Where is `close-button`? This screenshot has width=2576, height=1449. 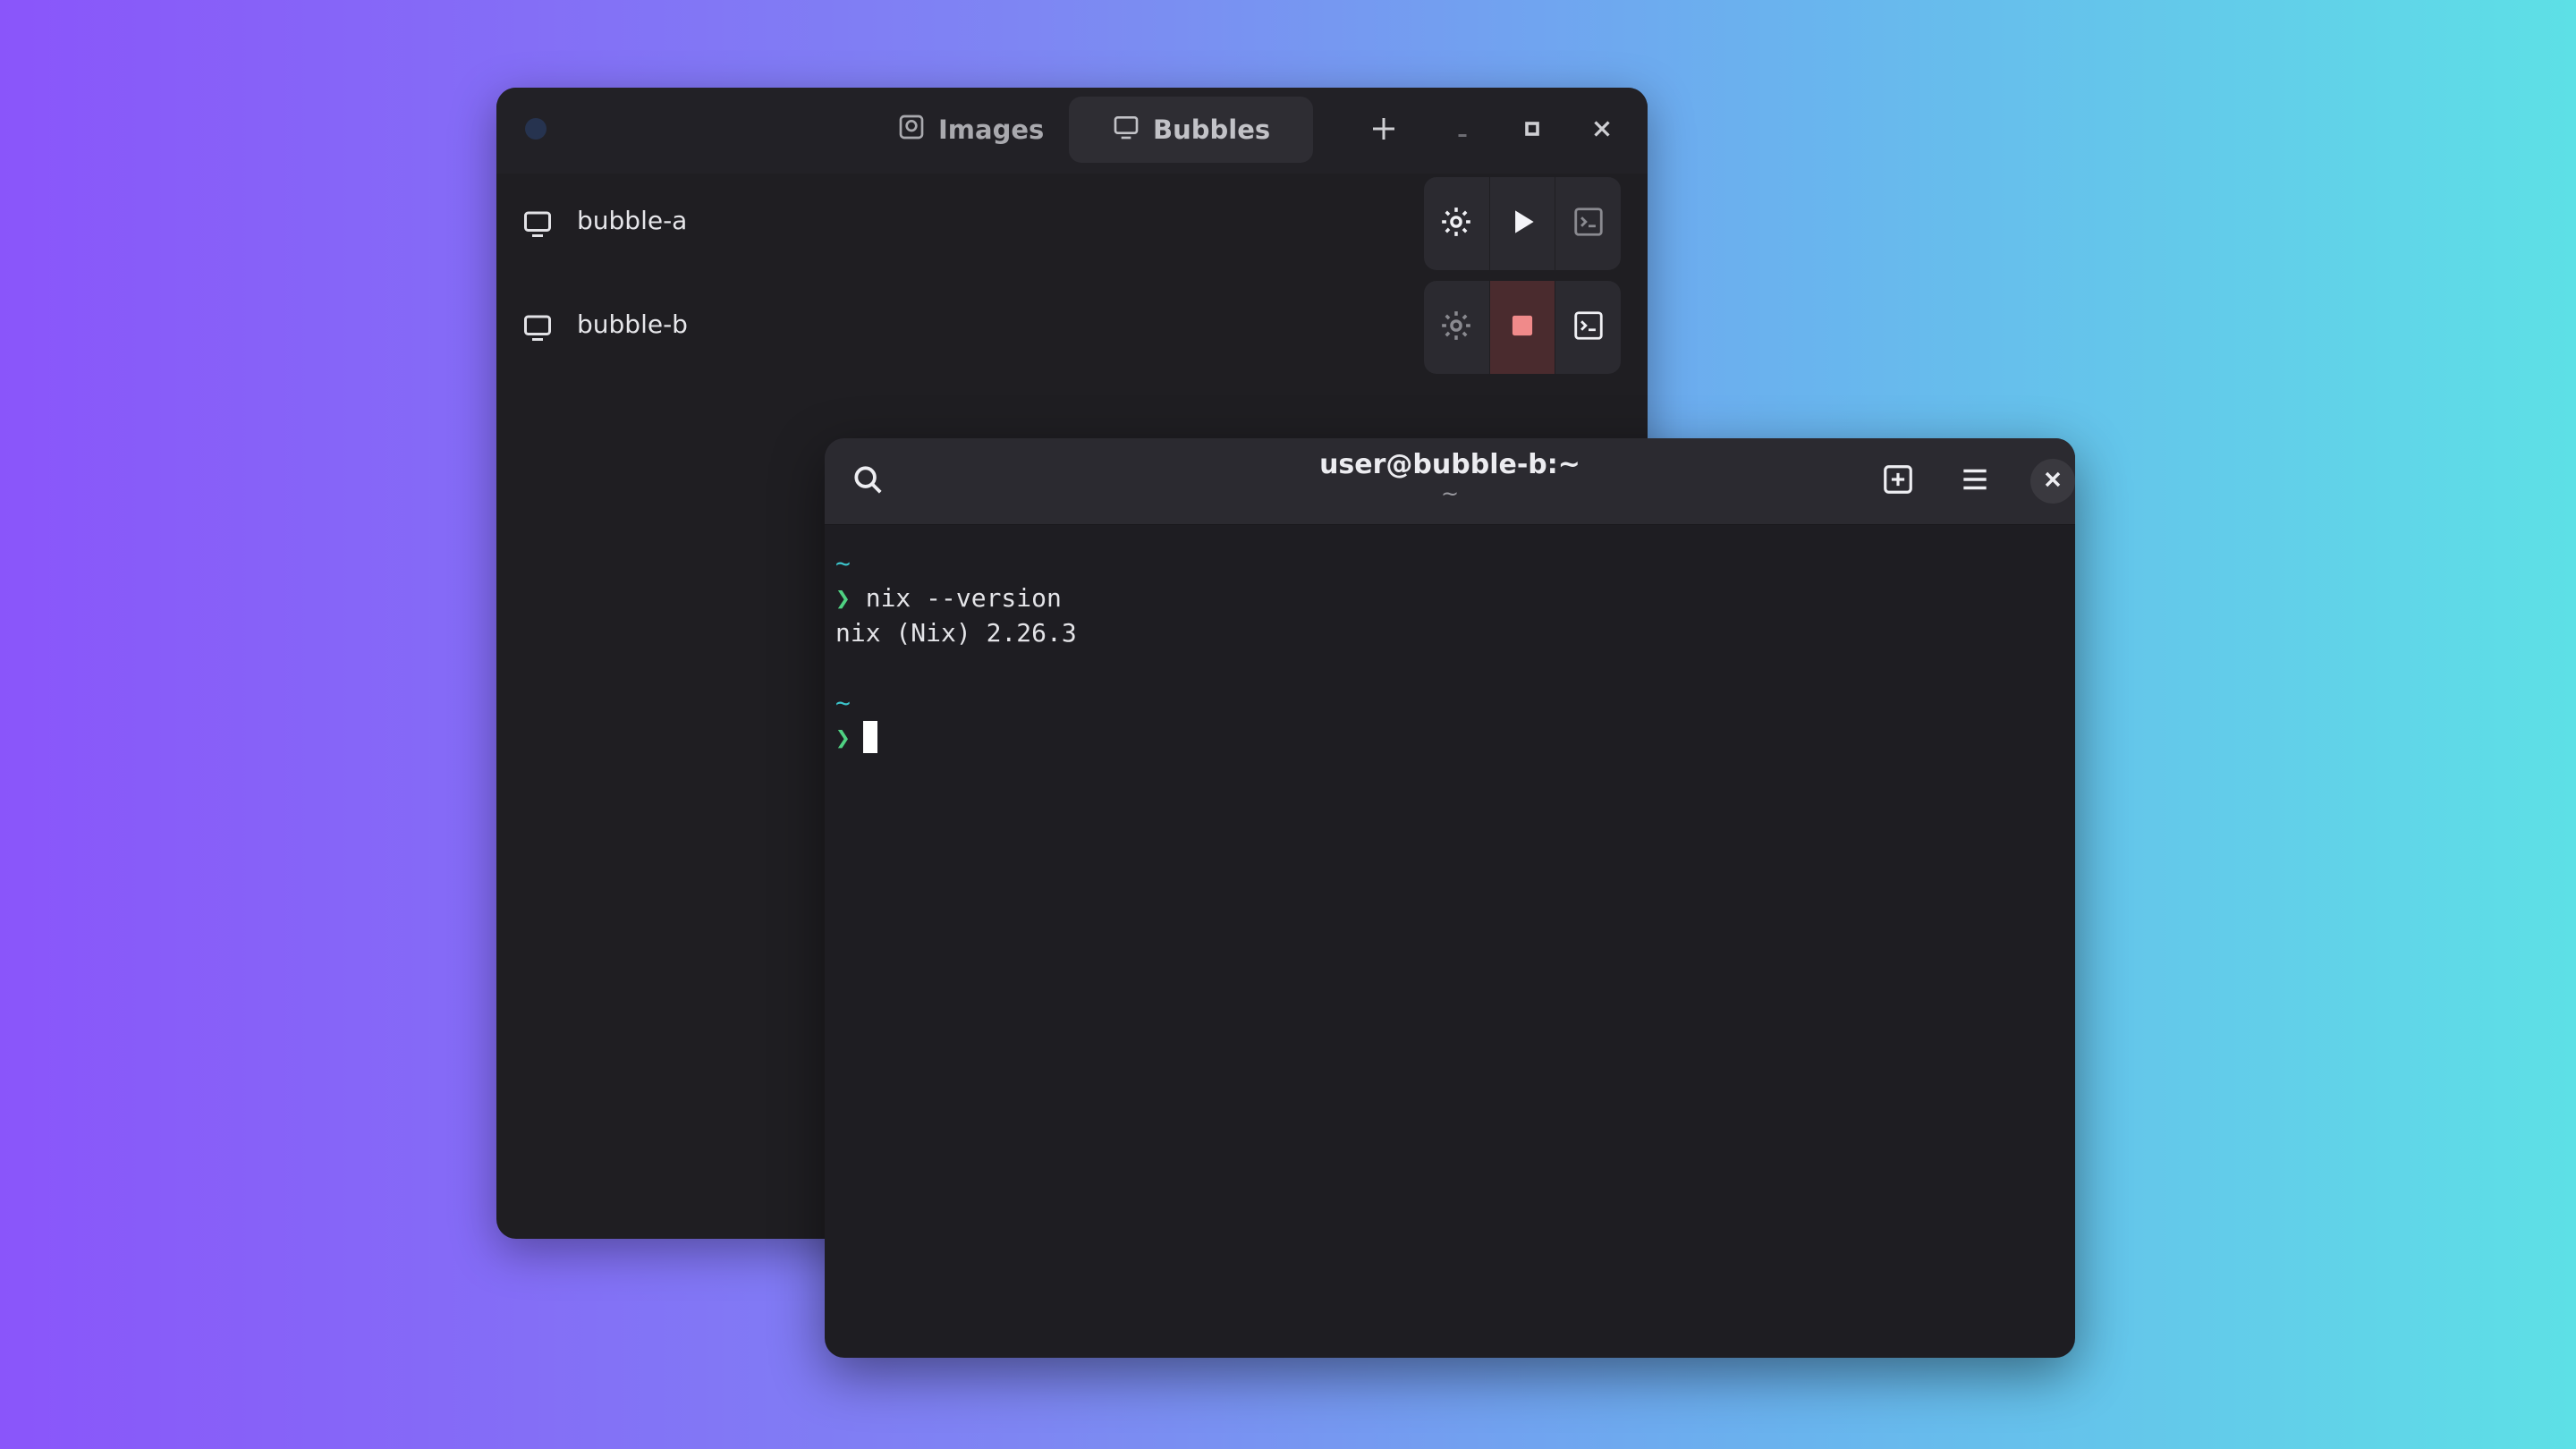 close-button is located at coordinates (1602, 130).